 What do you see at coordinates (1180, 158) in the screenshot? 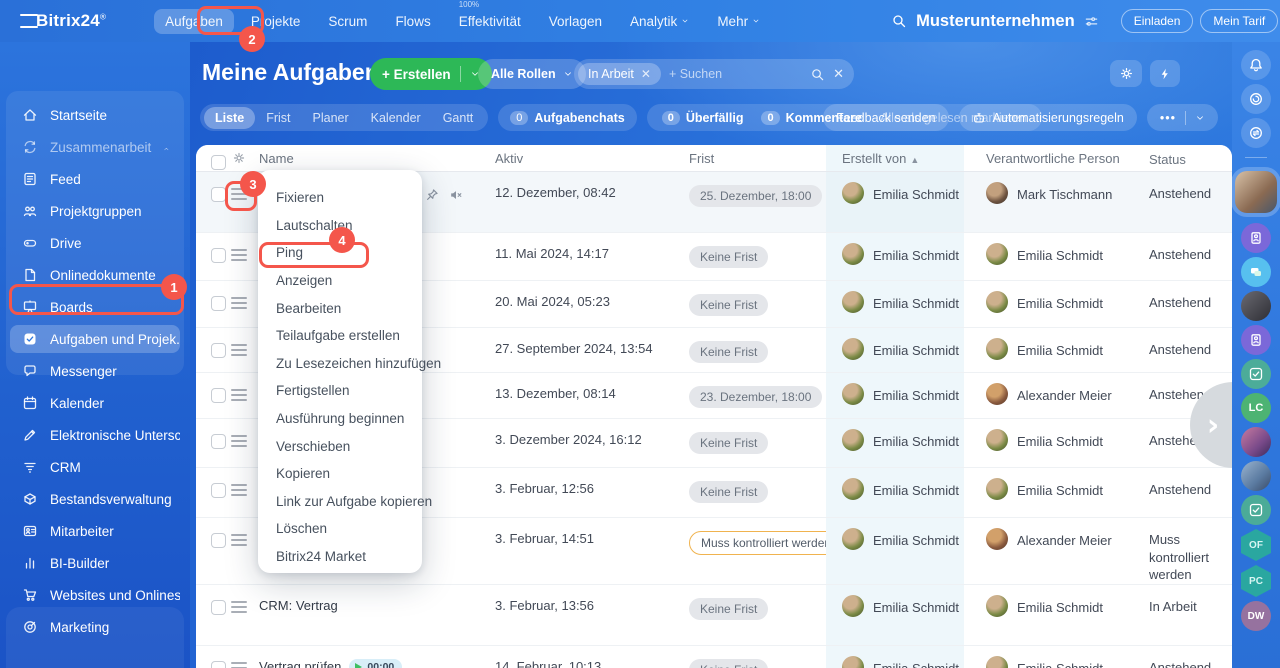
I see `column-header-status: Status` at bounding box center [1180, 158].